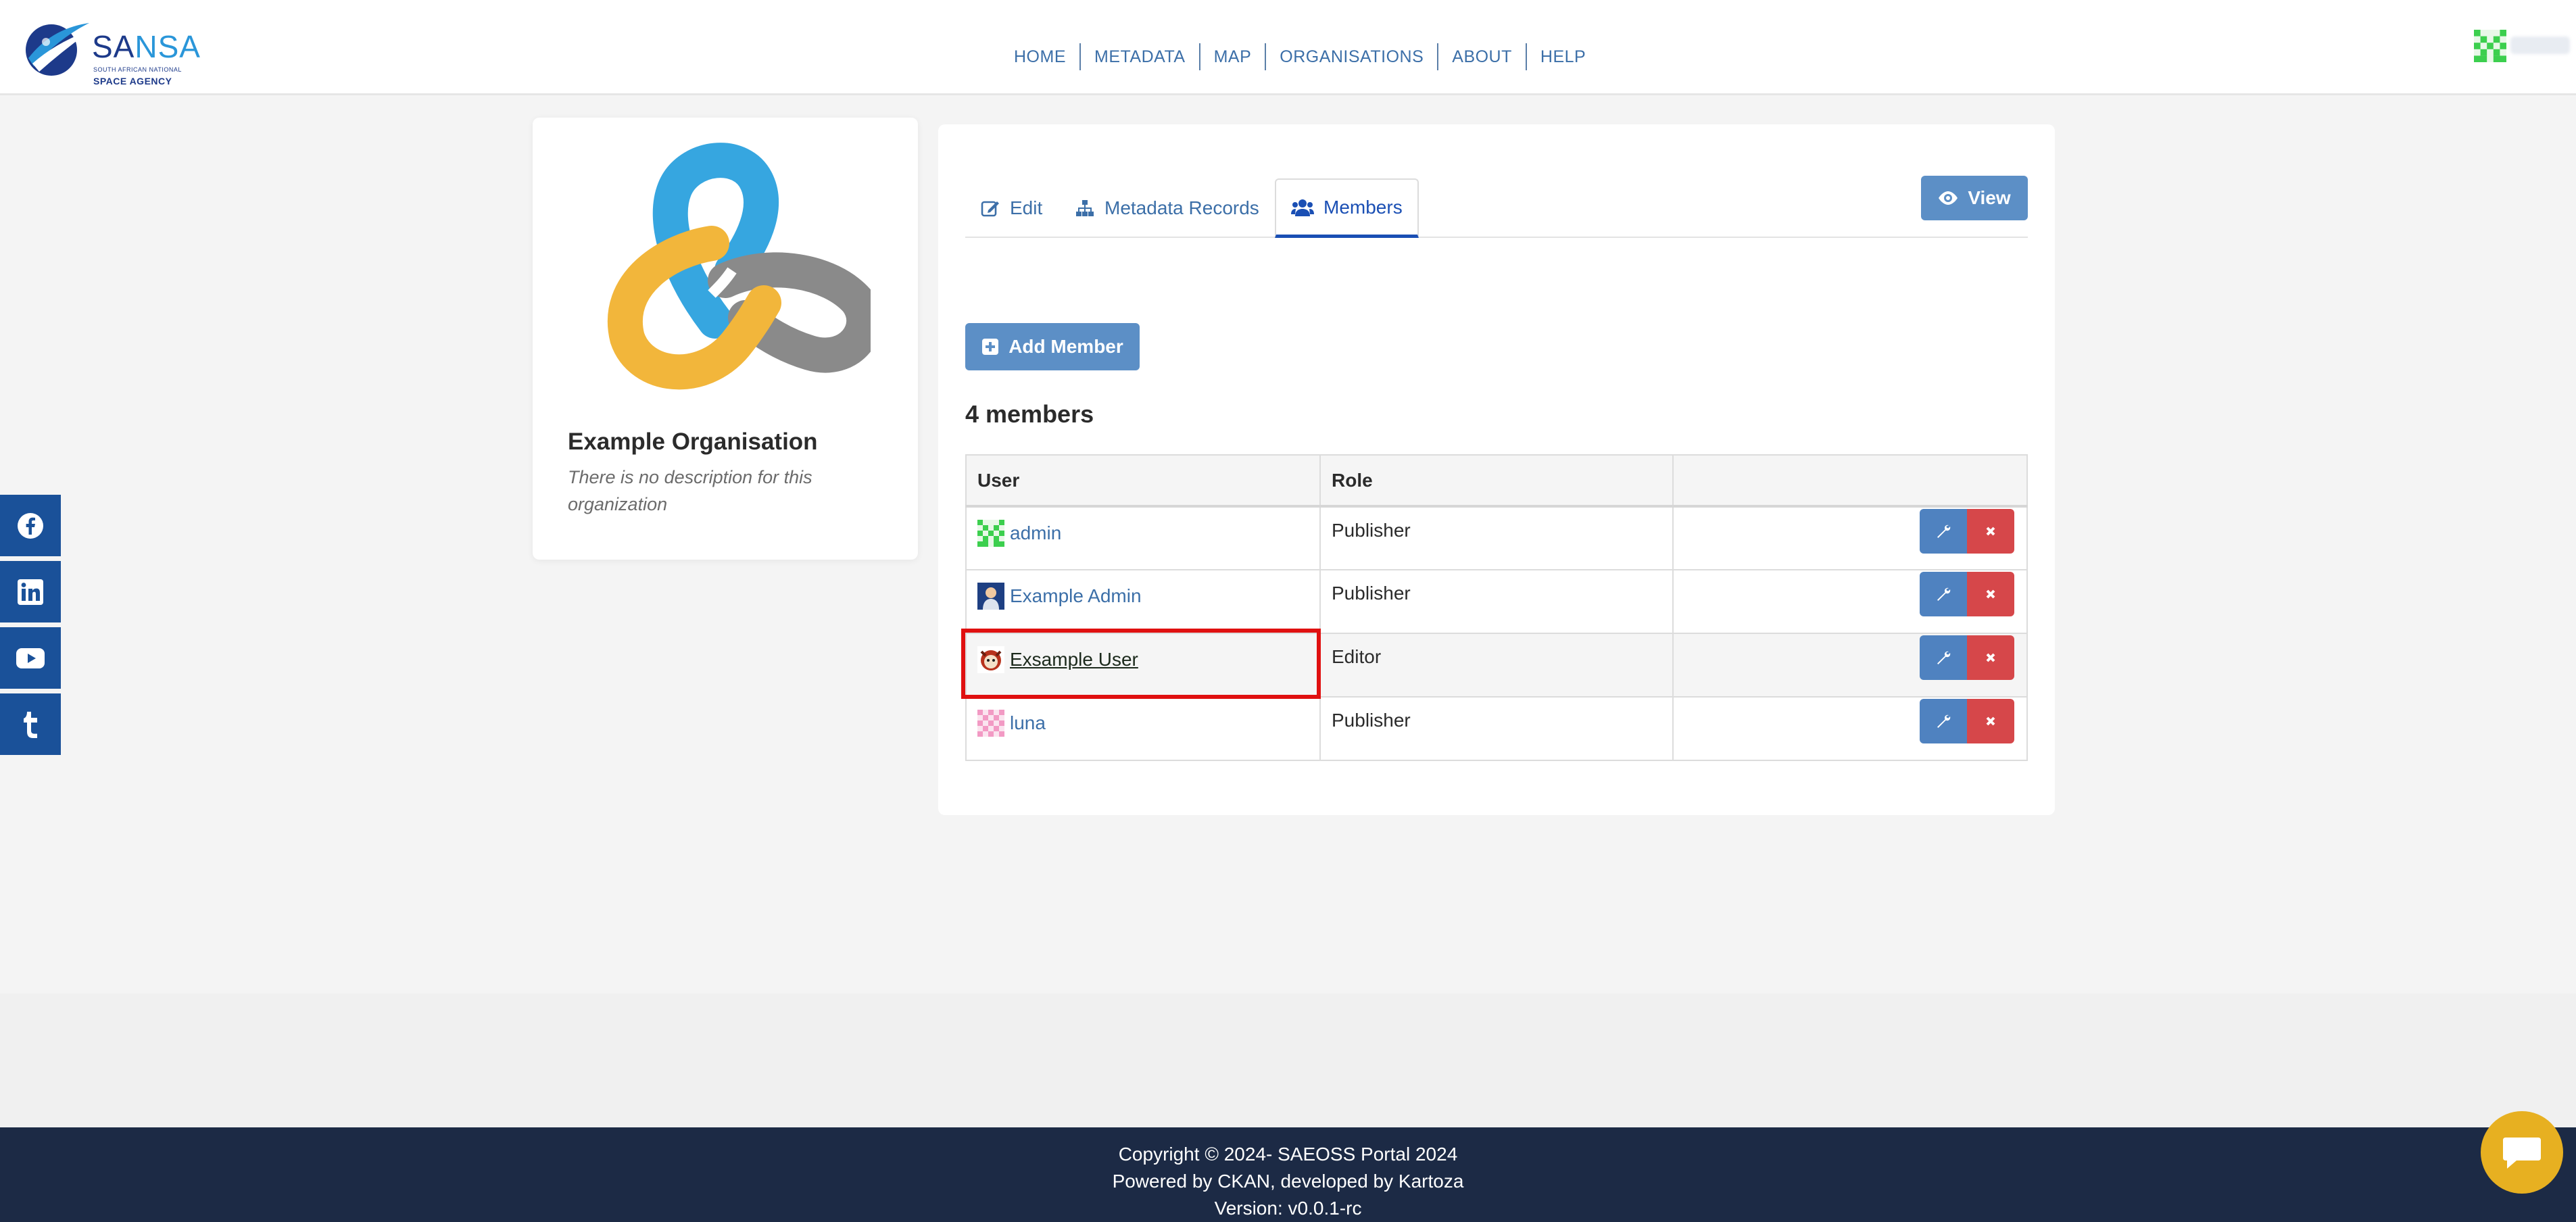  I want to click on facebook-button, so click(31, 525).